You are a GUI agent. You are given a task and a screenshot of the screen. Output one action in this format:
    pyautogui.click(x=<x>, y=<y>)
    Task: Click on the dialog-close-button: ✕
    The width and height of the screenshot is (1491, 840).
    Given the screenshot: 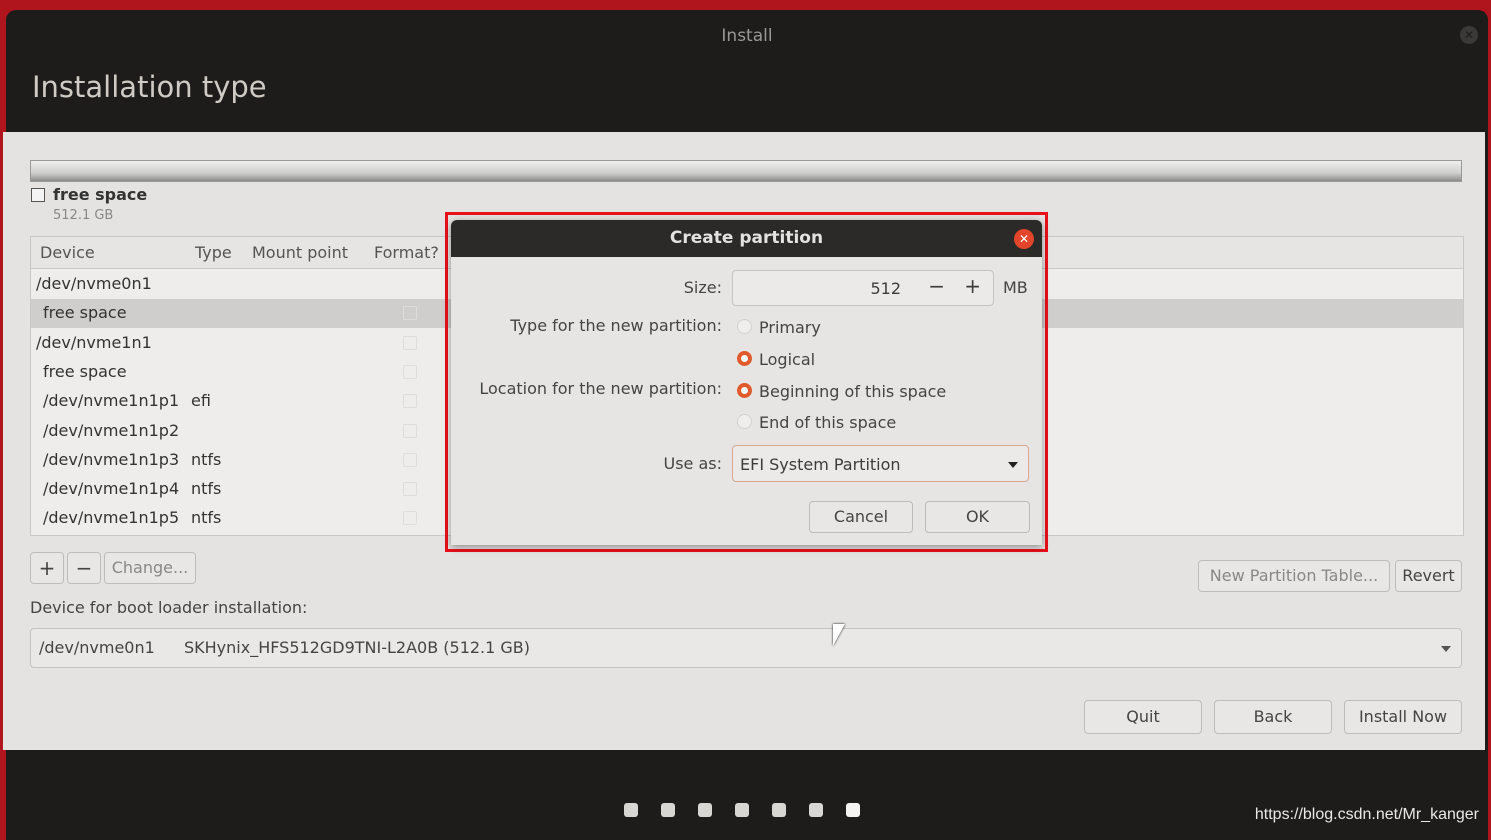 What is the action you would take?
    pyautogui.click(x=1024, y=239)
    